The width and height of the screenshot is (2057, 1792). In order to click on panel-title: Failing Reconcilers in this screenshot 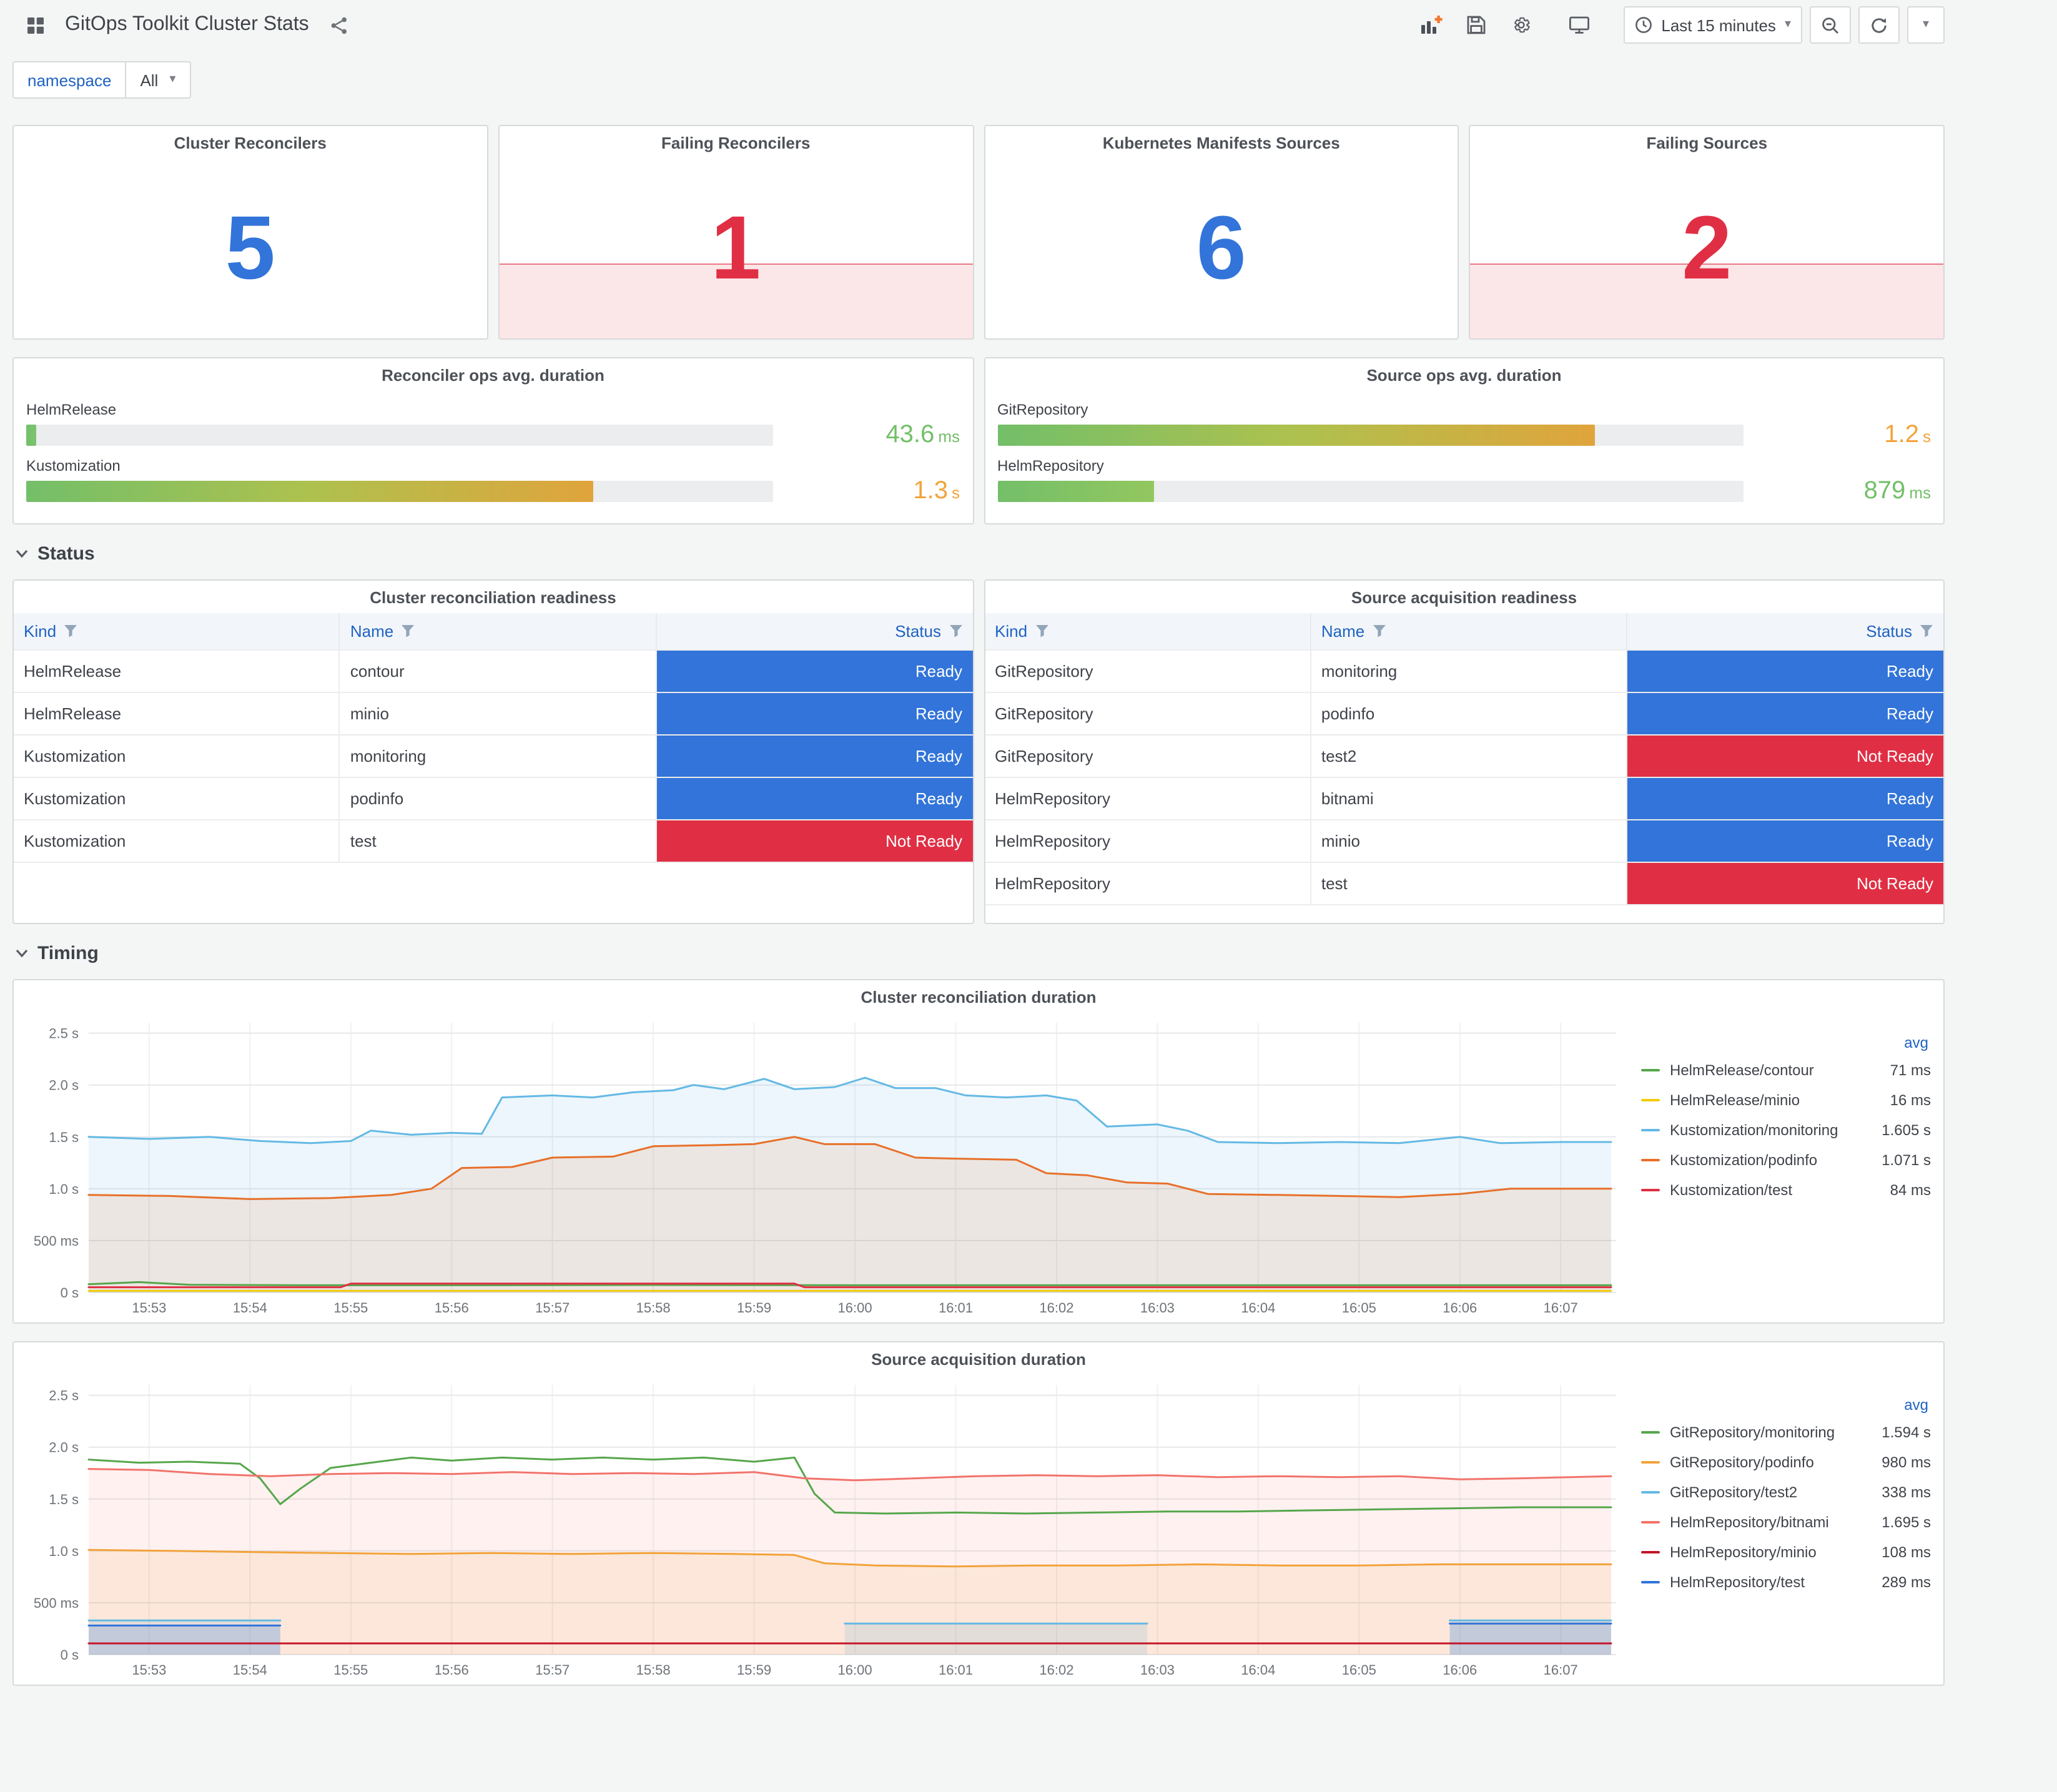, I will do `click(736, 142)`.